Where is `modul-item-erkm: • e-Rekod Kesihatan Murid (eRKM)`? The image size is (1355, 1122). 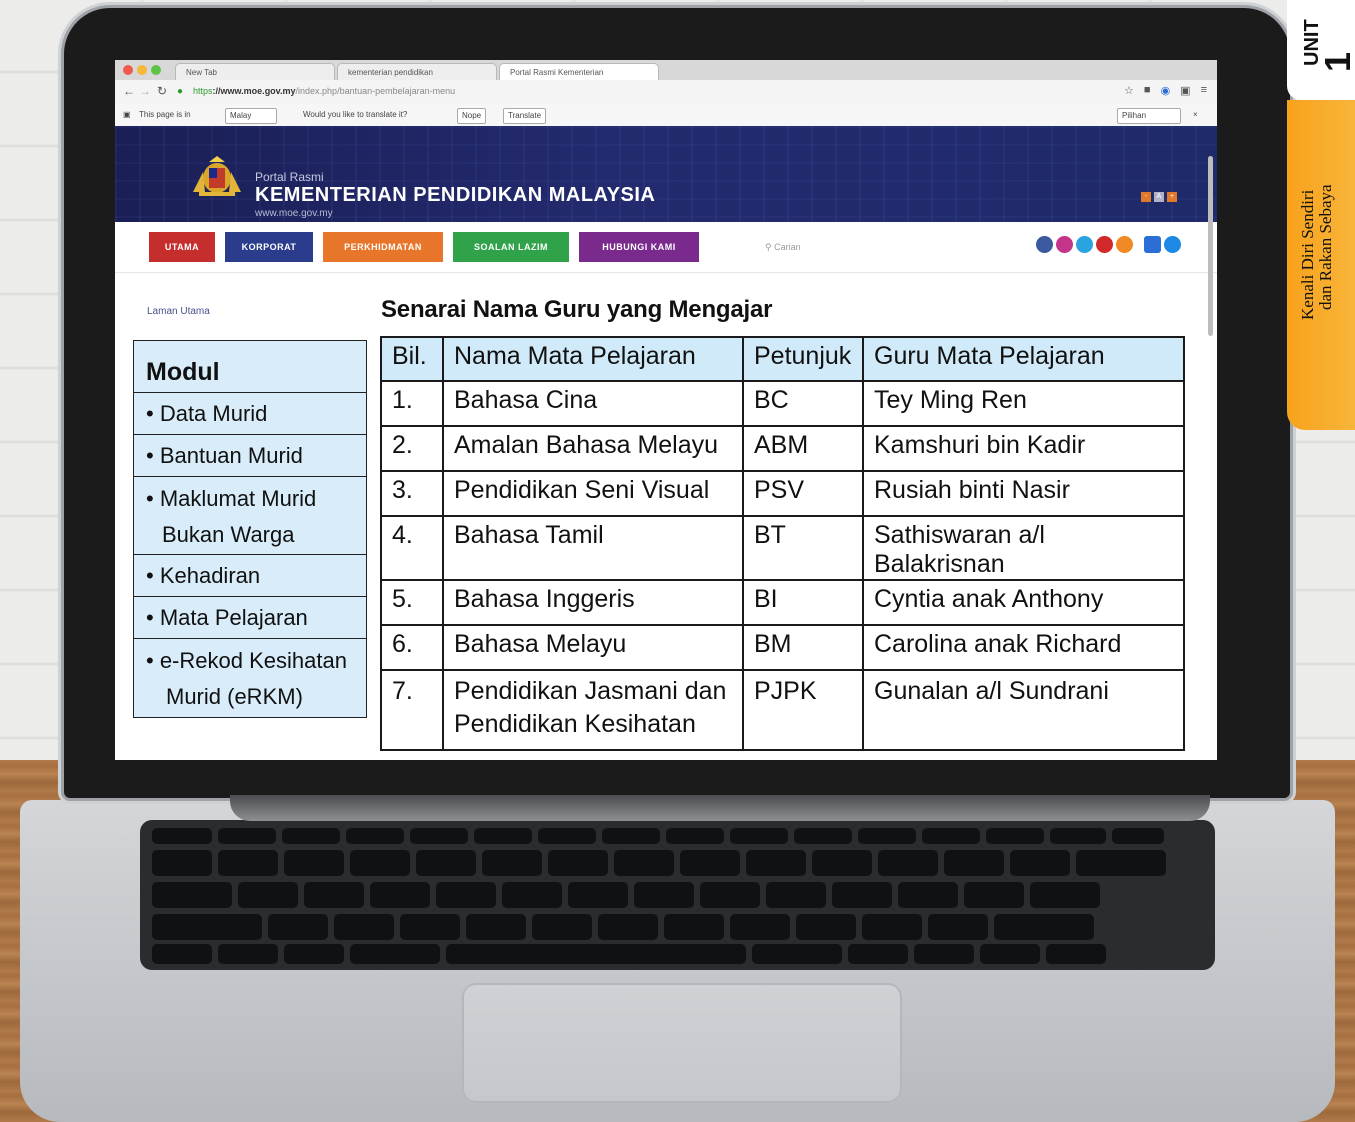
modul-item-erkm: • e-Rekod Kesihatan Murid (eRKM) is located at coordinates (250, 678).